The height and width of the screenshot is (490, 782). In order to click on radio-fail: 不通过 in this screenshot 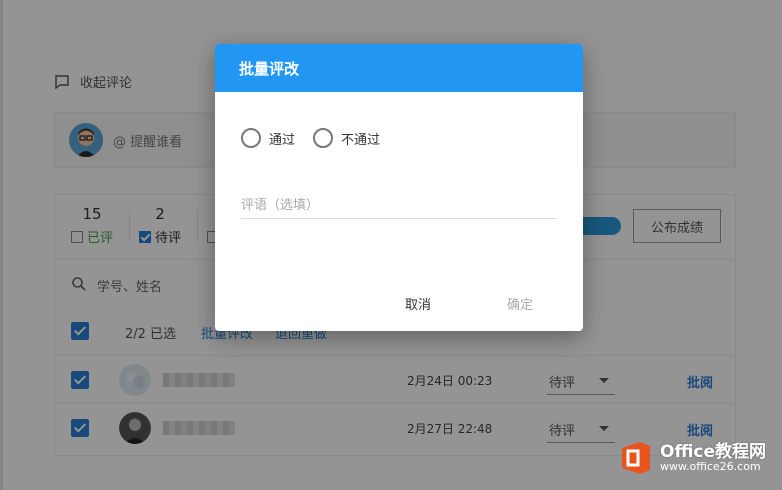, I will do `click(346, 138)`.